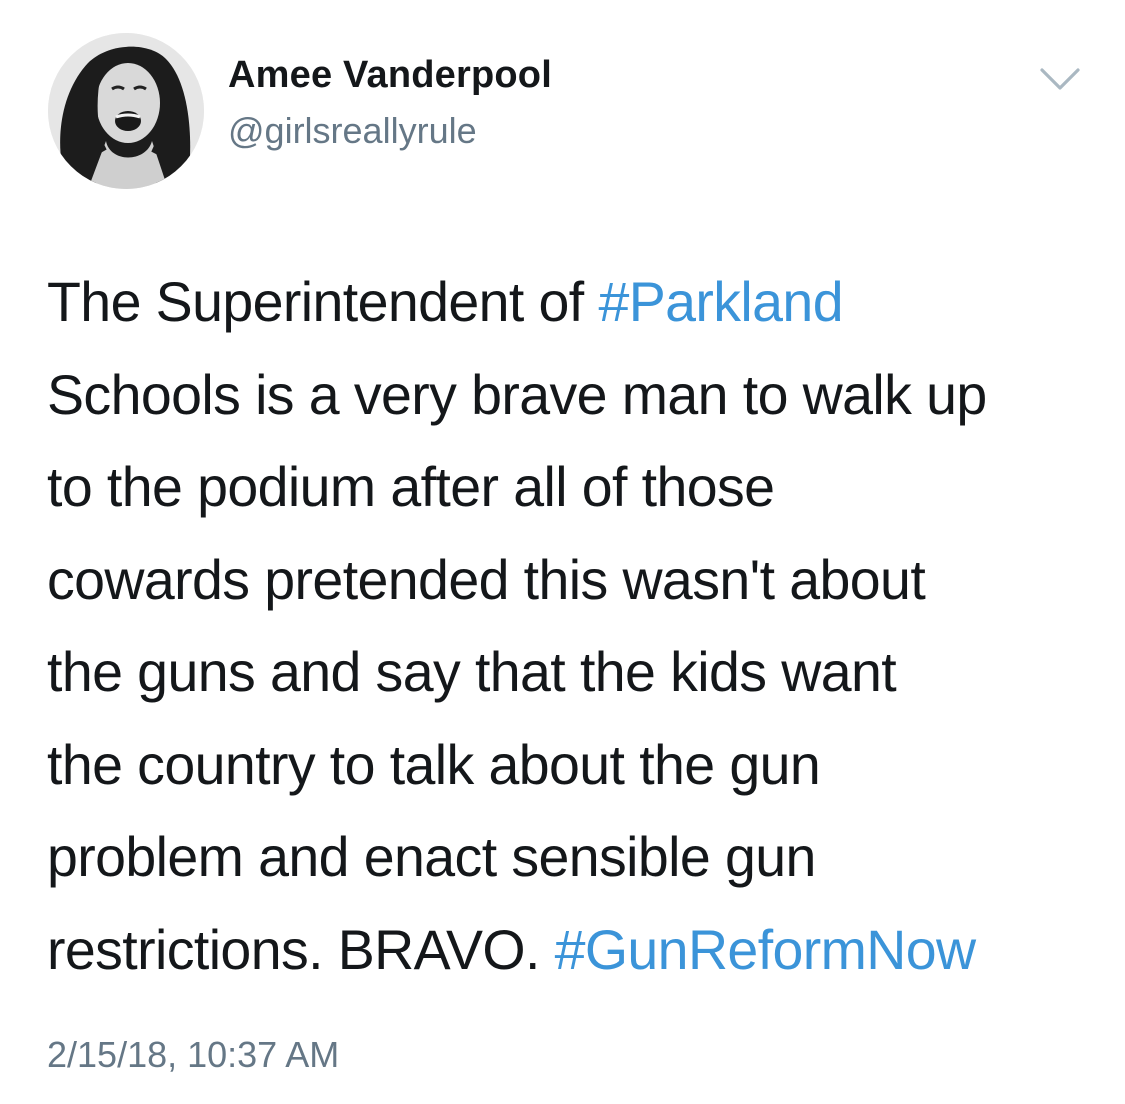 This screenshot has width=1125, height=1104. What do you see at coordinates (434, 764) in the screenshot?
I see `tweet-text-line: the country to talk about the gun` at bounding box center [434, 764].